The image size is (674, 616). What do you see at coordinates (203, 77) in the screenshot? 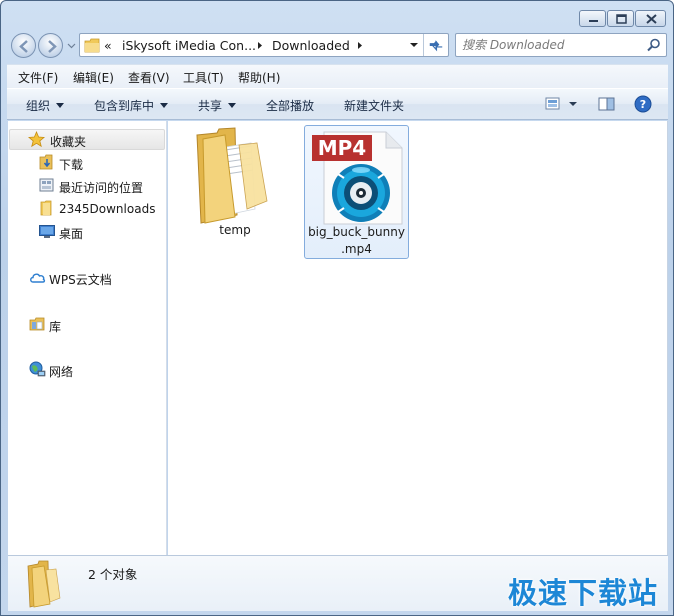
I see `menu-tools: 工具(T)` at bounding box center [203, 77].